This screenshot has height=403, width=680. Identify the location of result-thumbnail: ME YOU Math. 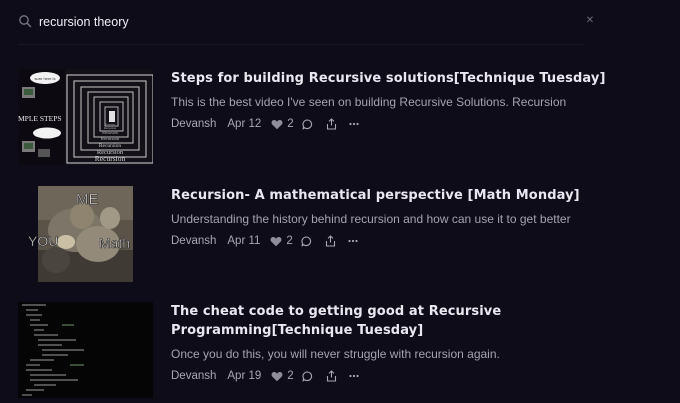
(85, 234).